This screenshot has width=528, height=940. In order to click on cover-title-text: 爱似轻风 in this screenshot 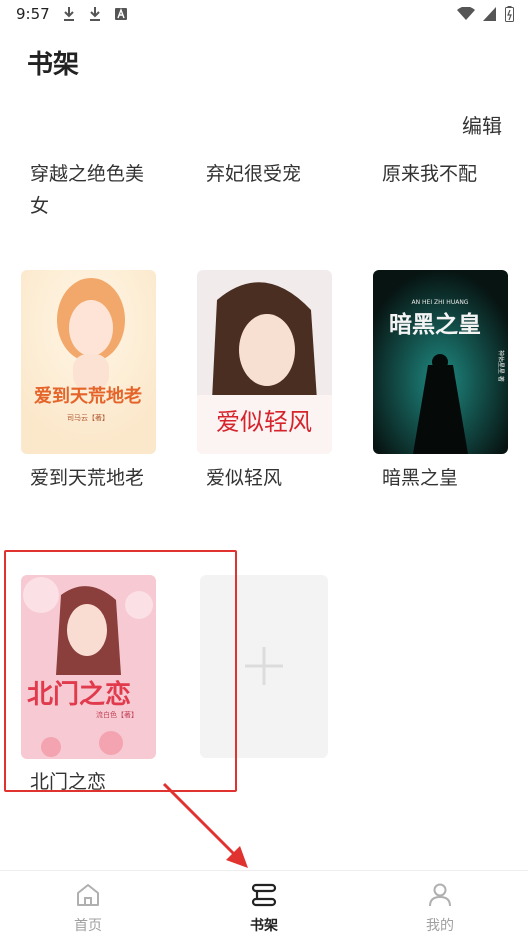, I will do `click(264, 422)`.